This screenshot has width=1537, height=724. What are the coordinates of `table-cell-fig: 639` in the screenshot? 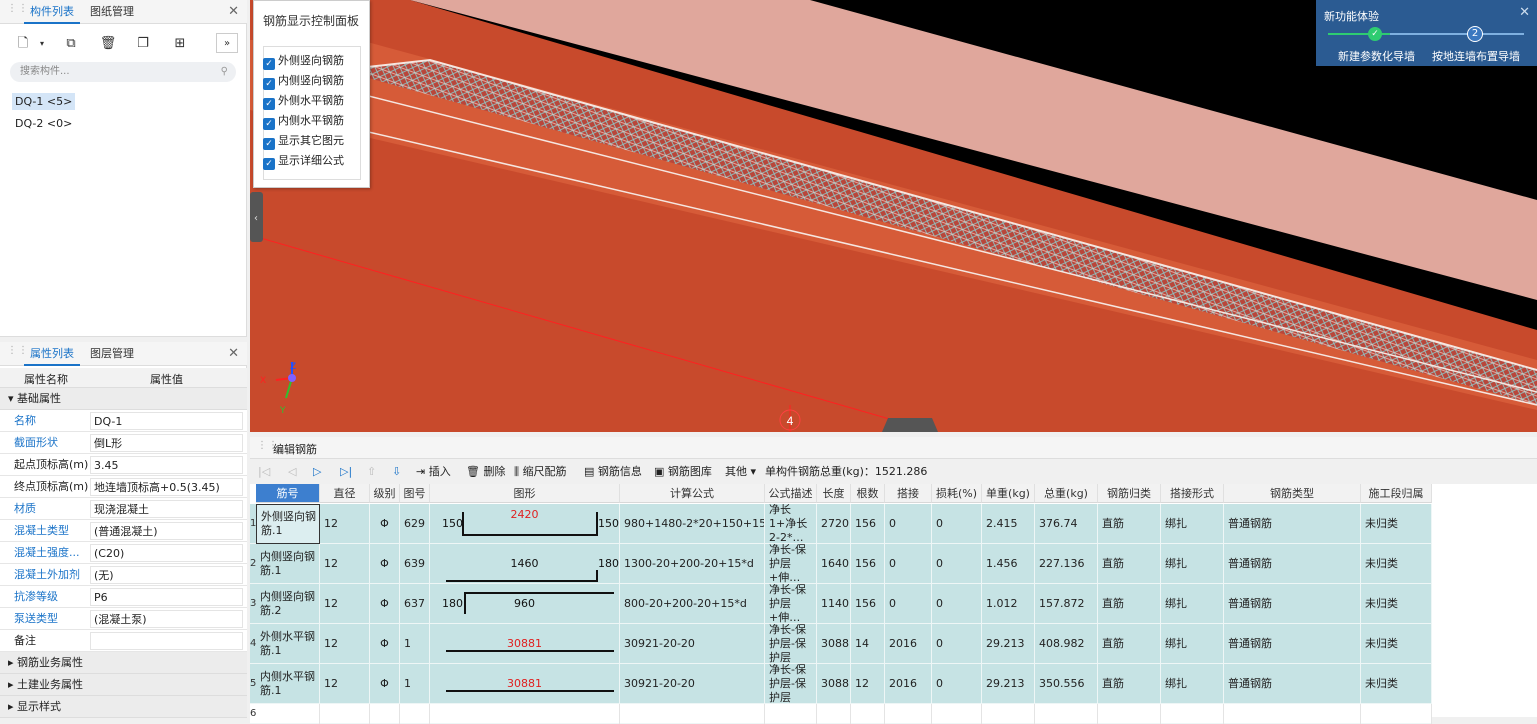 It's located at (415, 564).